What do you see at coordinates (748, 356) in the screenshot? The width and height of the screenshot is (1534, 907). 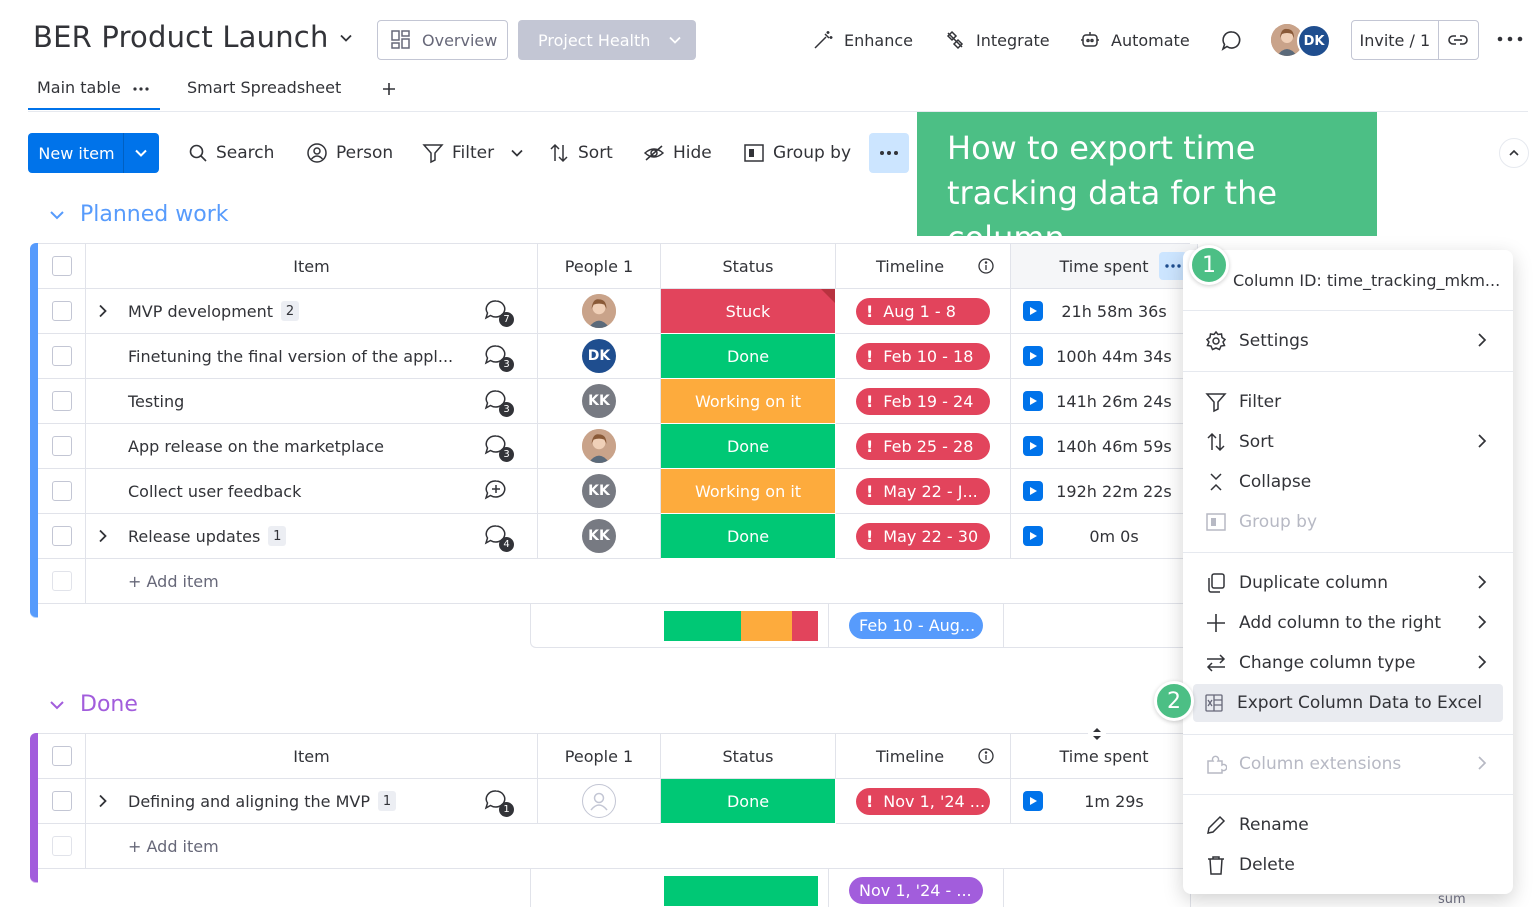 I see `status-cell: Done` at bounding box center [748, 356].